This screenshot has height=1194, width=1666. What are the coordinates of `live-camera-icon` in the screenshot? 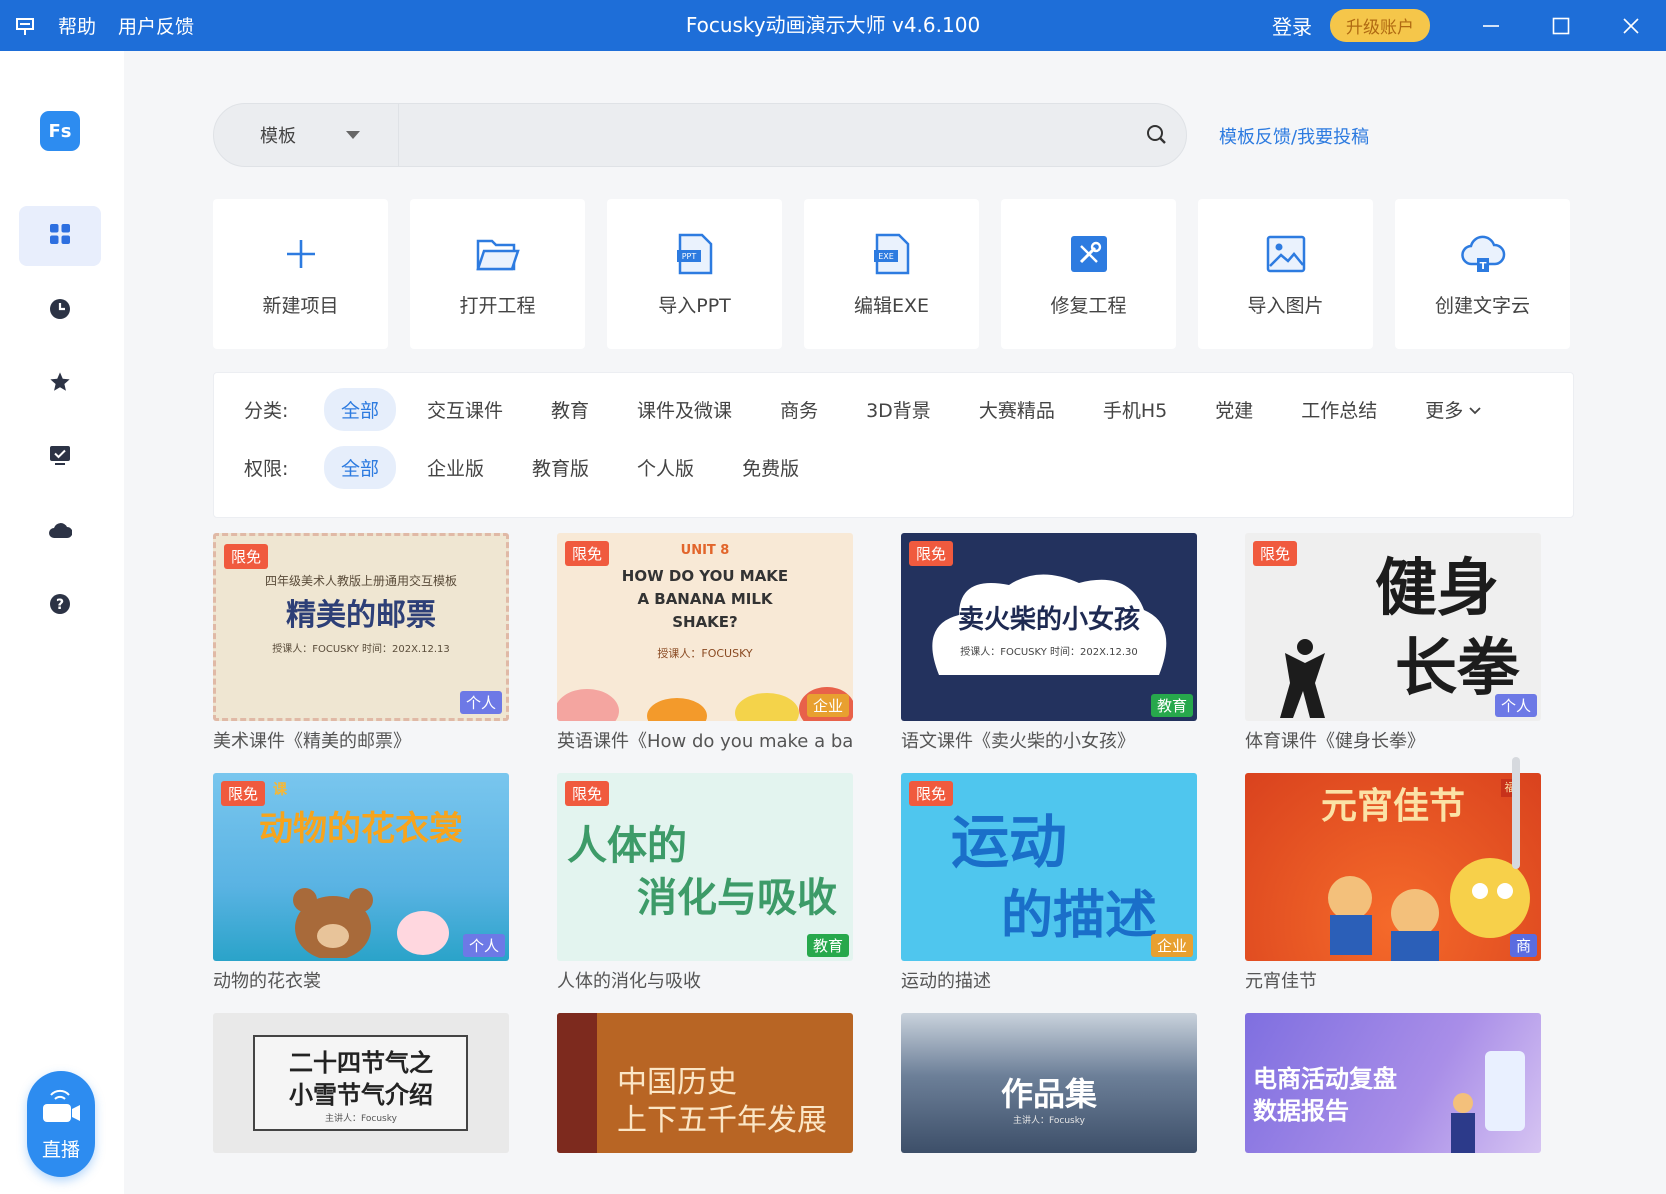 It's located at (61, 1108).